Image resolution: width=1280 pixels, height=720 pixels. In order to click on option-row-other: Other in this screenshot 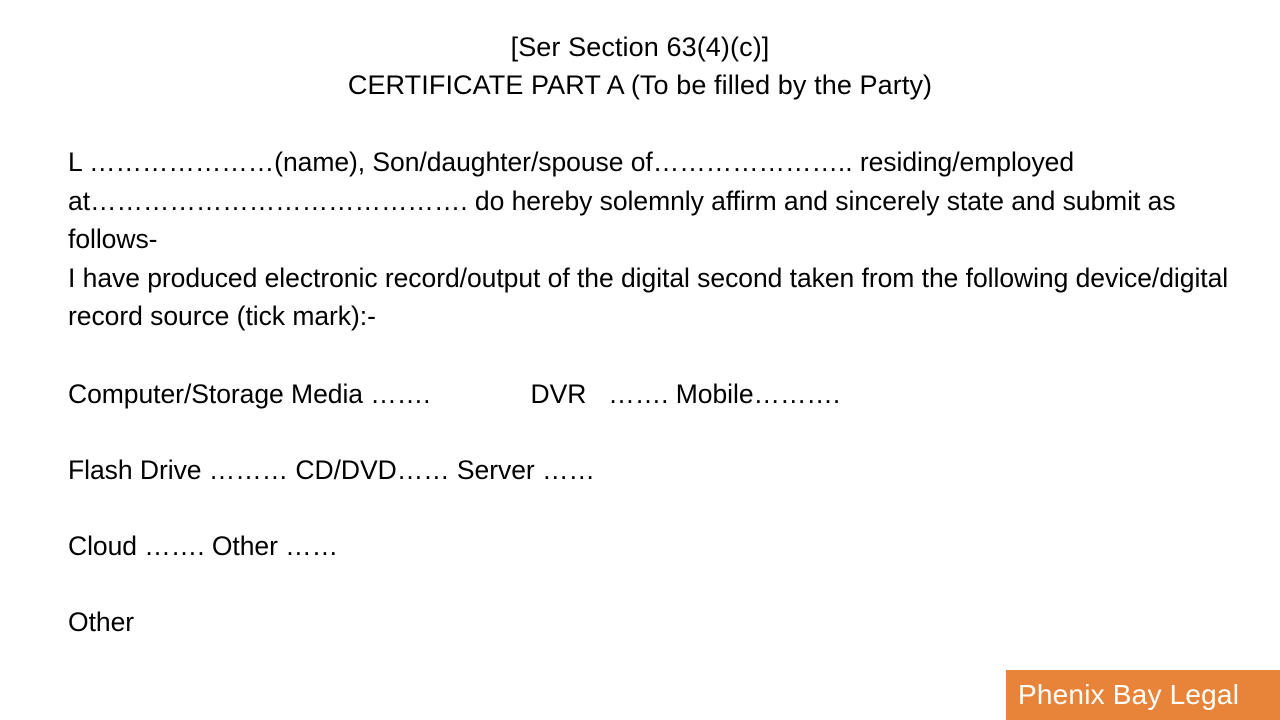, I will do `click(652, 622)`.